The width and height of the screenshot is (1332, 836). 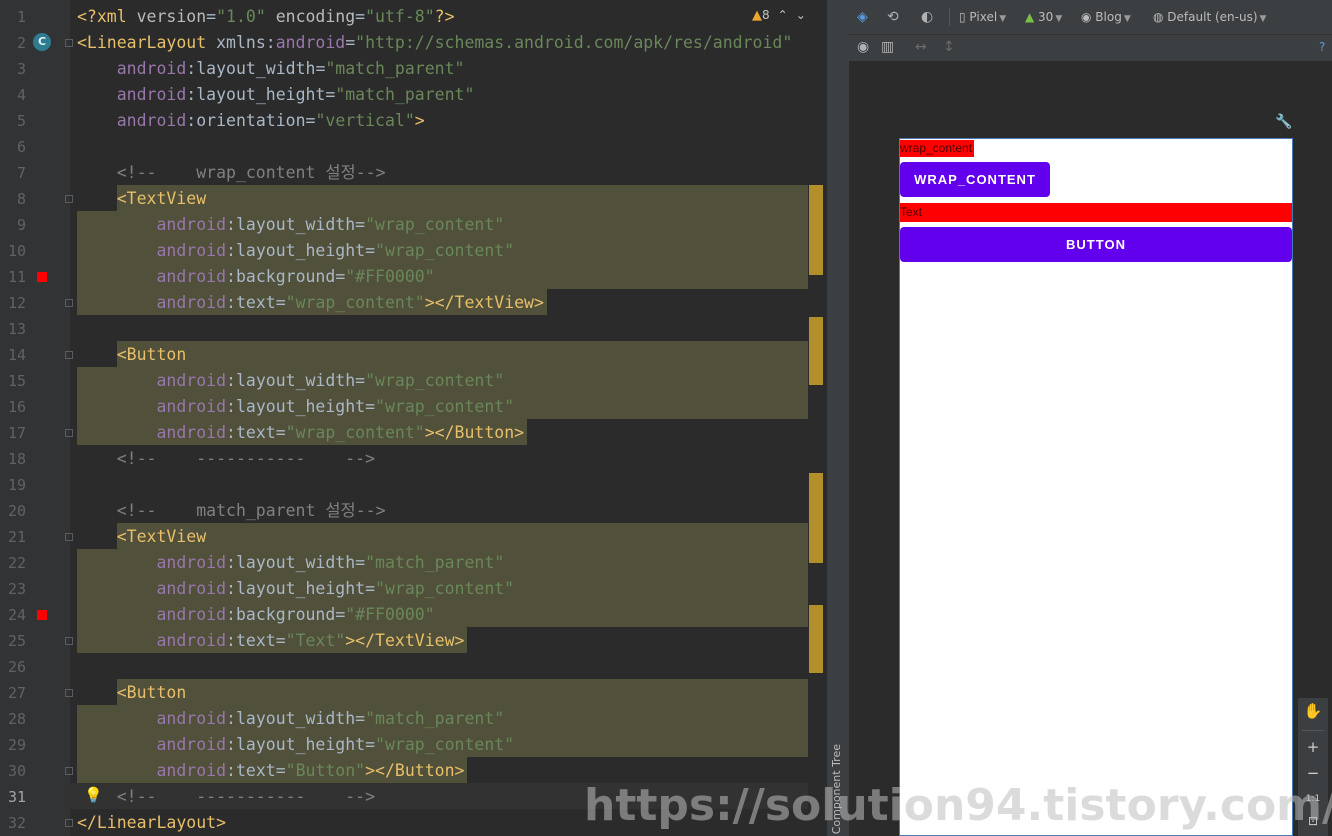 I want to click on help-icon: ?, so click(x=1322, y=47).